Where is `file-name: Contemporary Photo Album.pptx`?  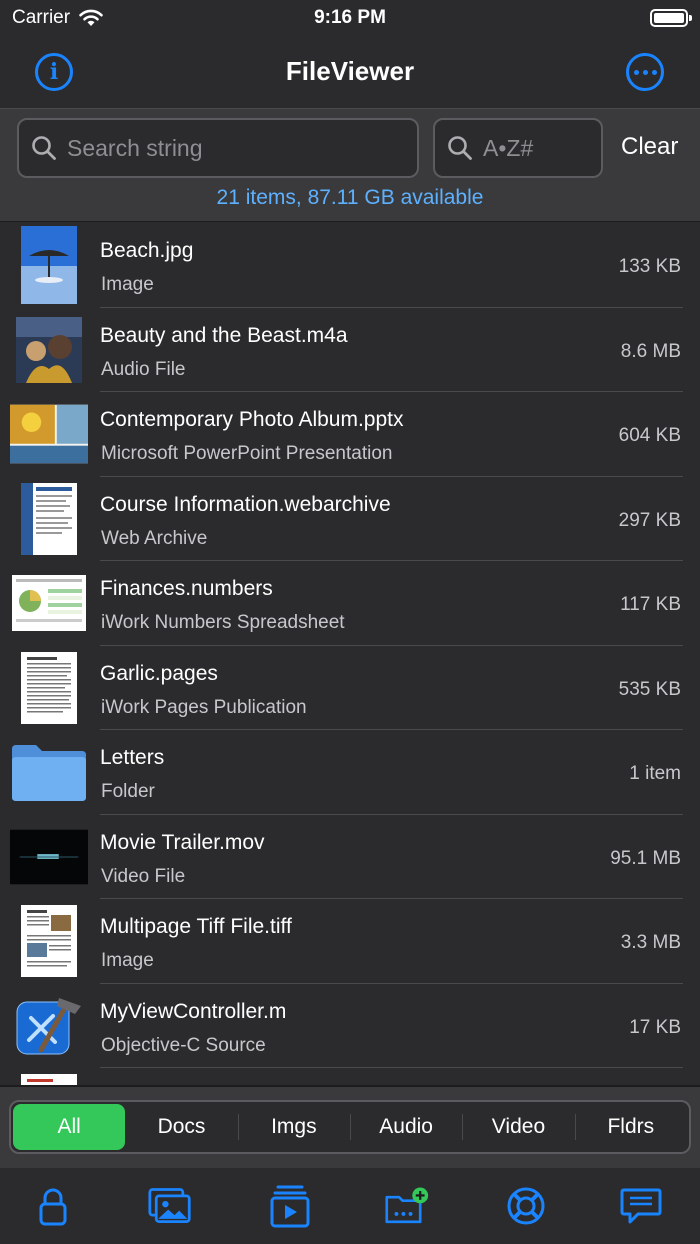
file-name: Contemporary Photo Album.pptx is located at coordinates (252, 419).